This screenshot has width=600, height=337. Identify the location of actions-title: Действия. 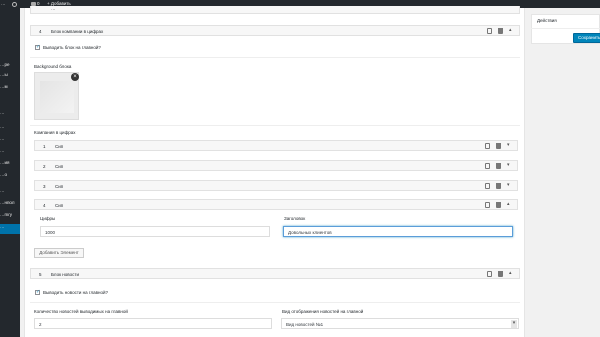
(547, 20).